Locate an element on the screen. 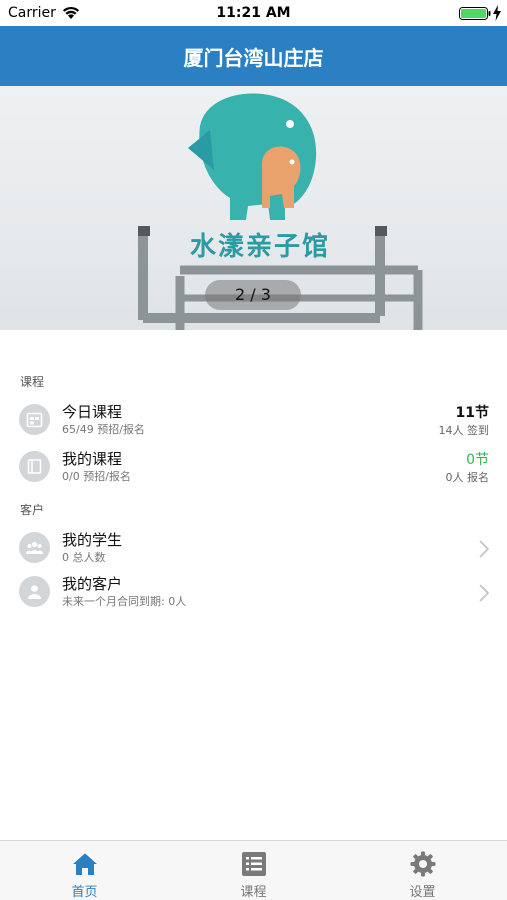  status-time: 11:21 AM is located at coordinates (253, 13).